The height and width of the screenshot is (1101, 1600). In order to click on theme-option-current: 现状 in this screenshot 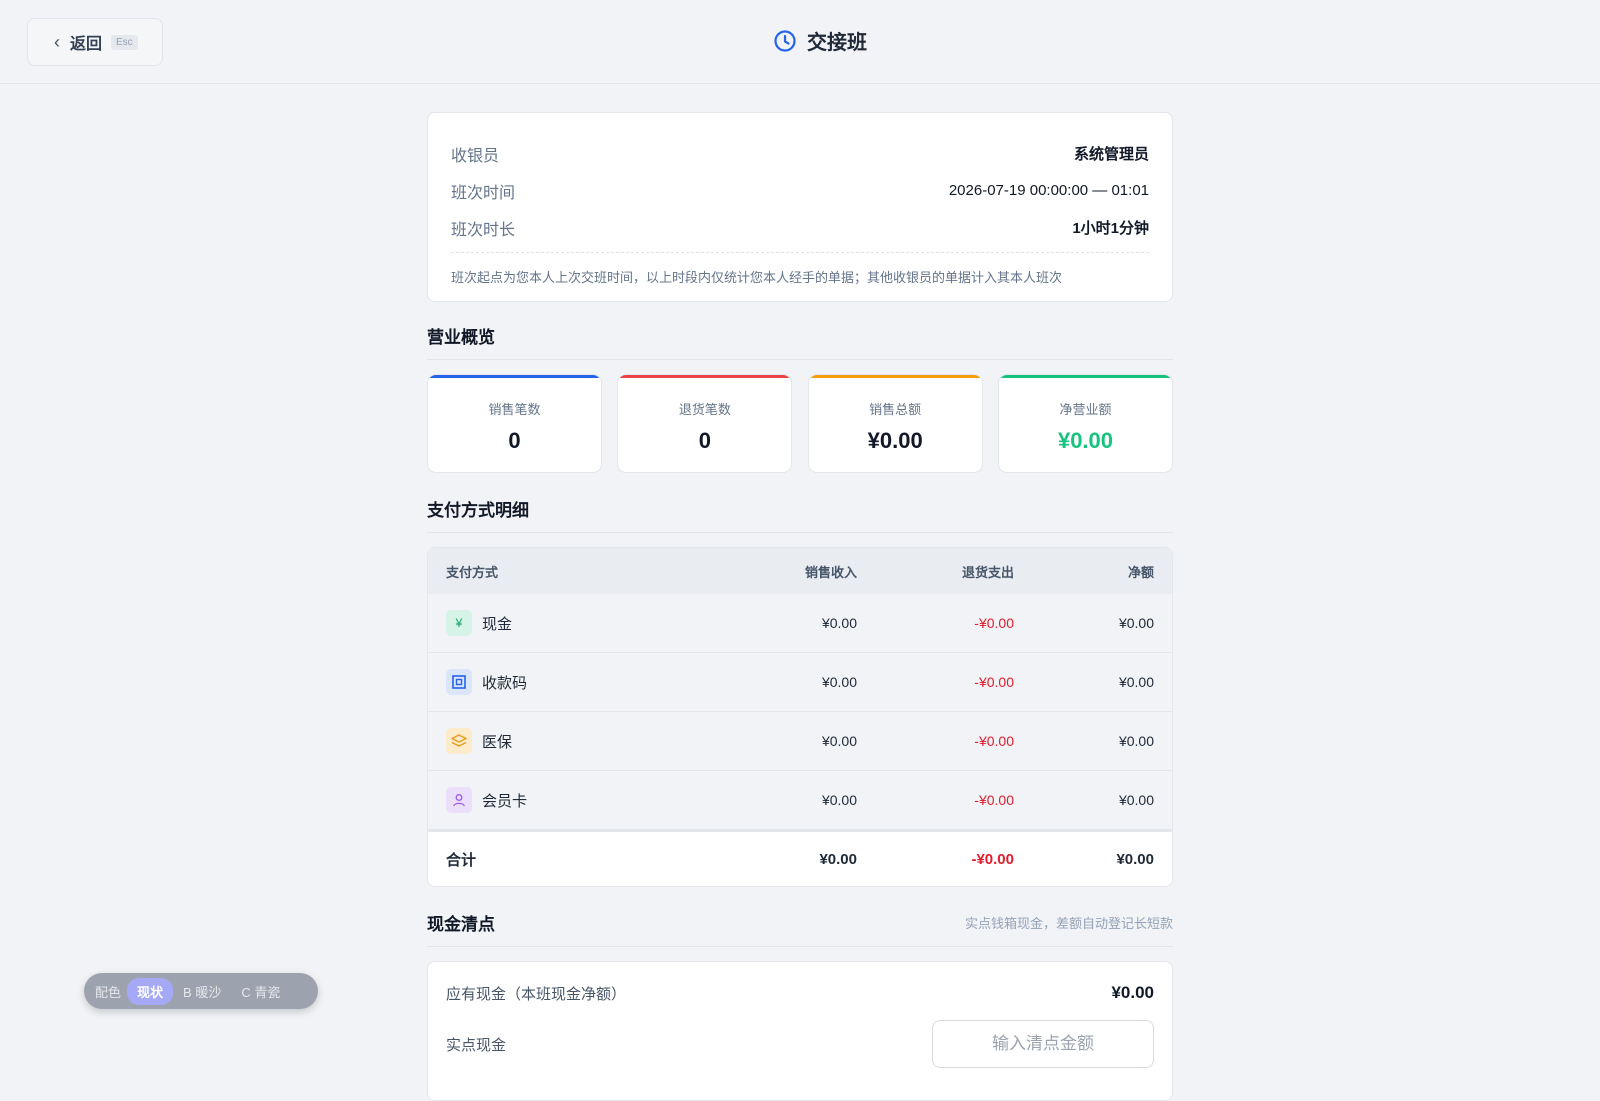, I will do `click(150, 991)`.